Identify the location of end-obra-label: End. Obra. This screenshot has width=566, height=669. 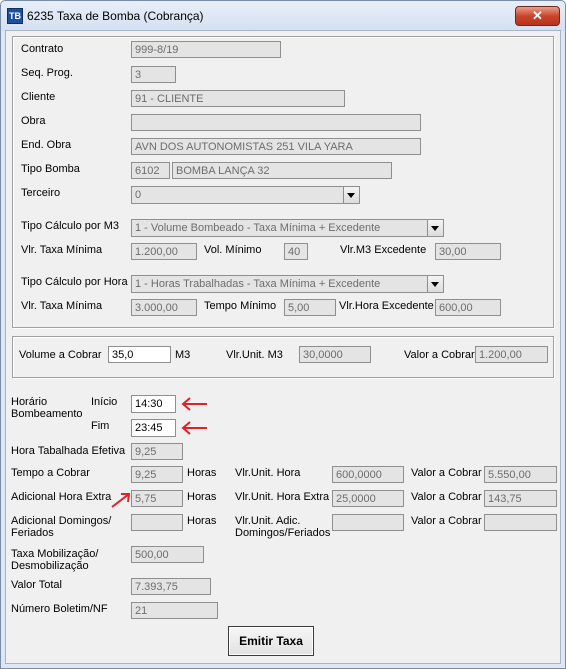
(46, 145).